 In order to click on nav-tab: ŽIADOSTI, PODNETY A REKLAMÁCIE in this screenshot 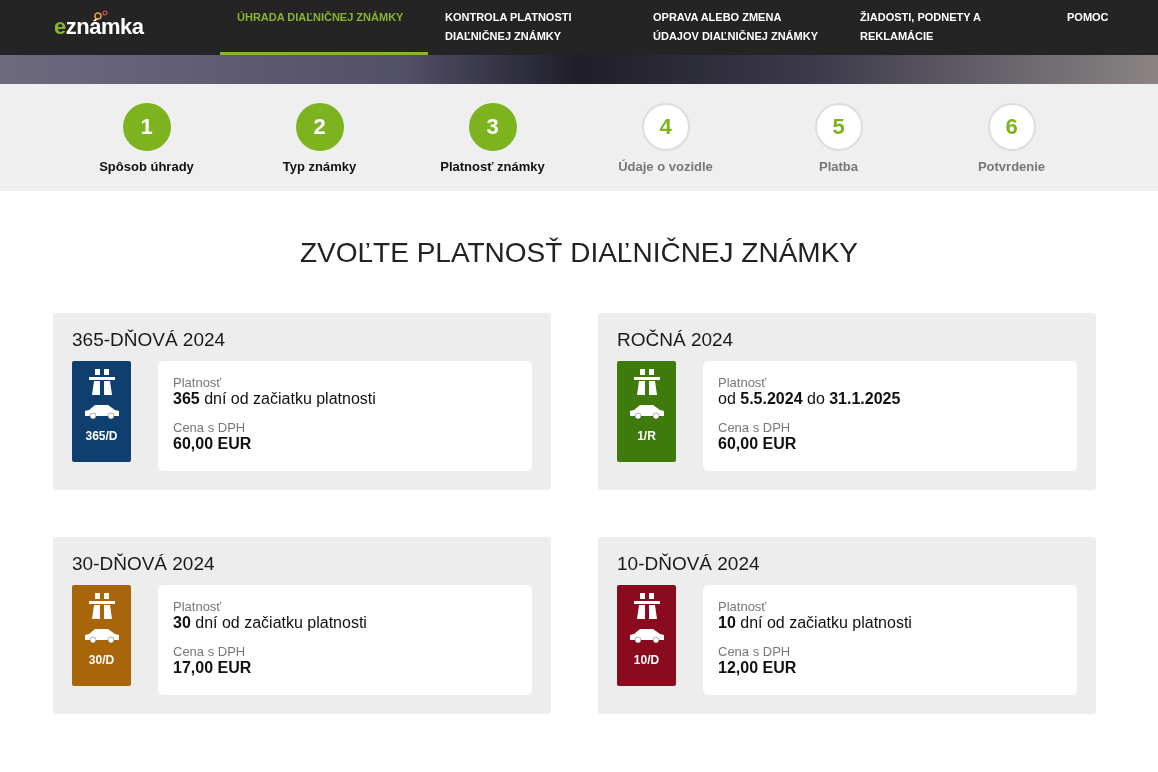, I will do `click(946, 27)`.